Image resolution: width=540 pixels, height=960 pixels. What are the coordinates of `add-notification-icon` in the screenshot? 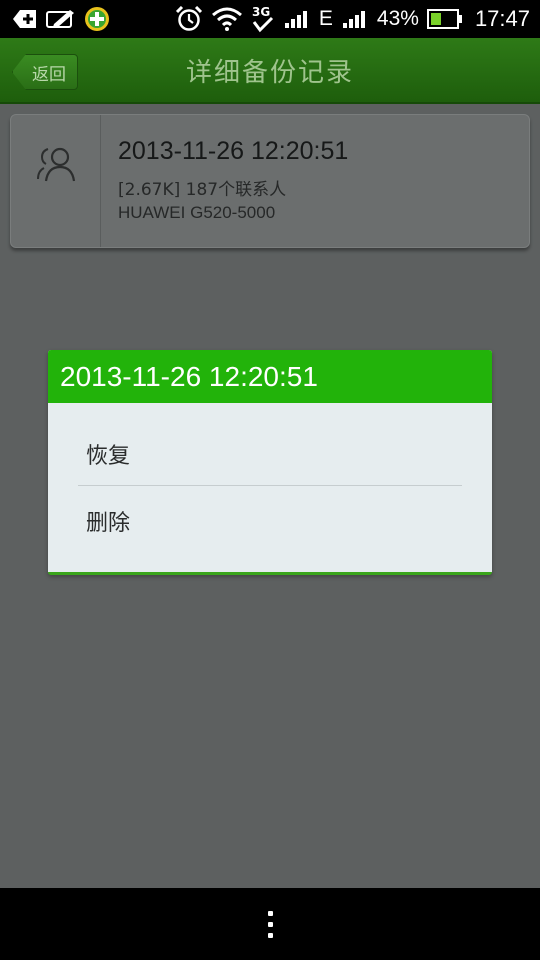 It's located at (25, 19).